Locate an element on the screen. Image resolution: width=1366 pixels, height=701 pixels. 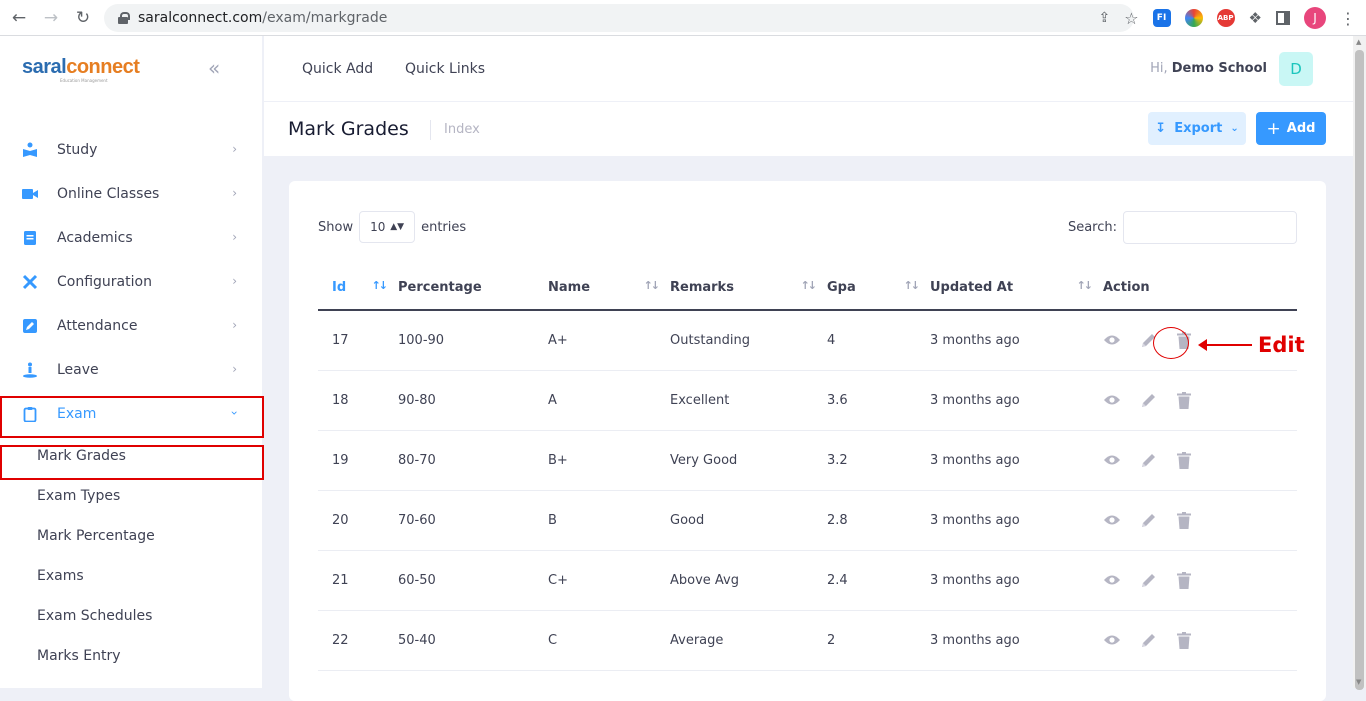
puzzle-icon: ❖ is located at coordinates (1255, 18).